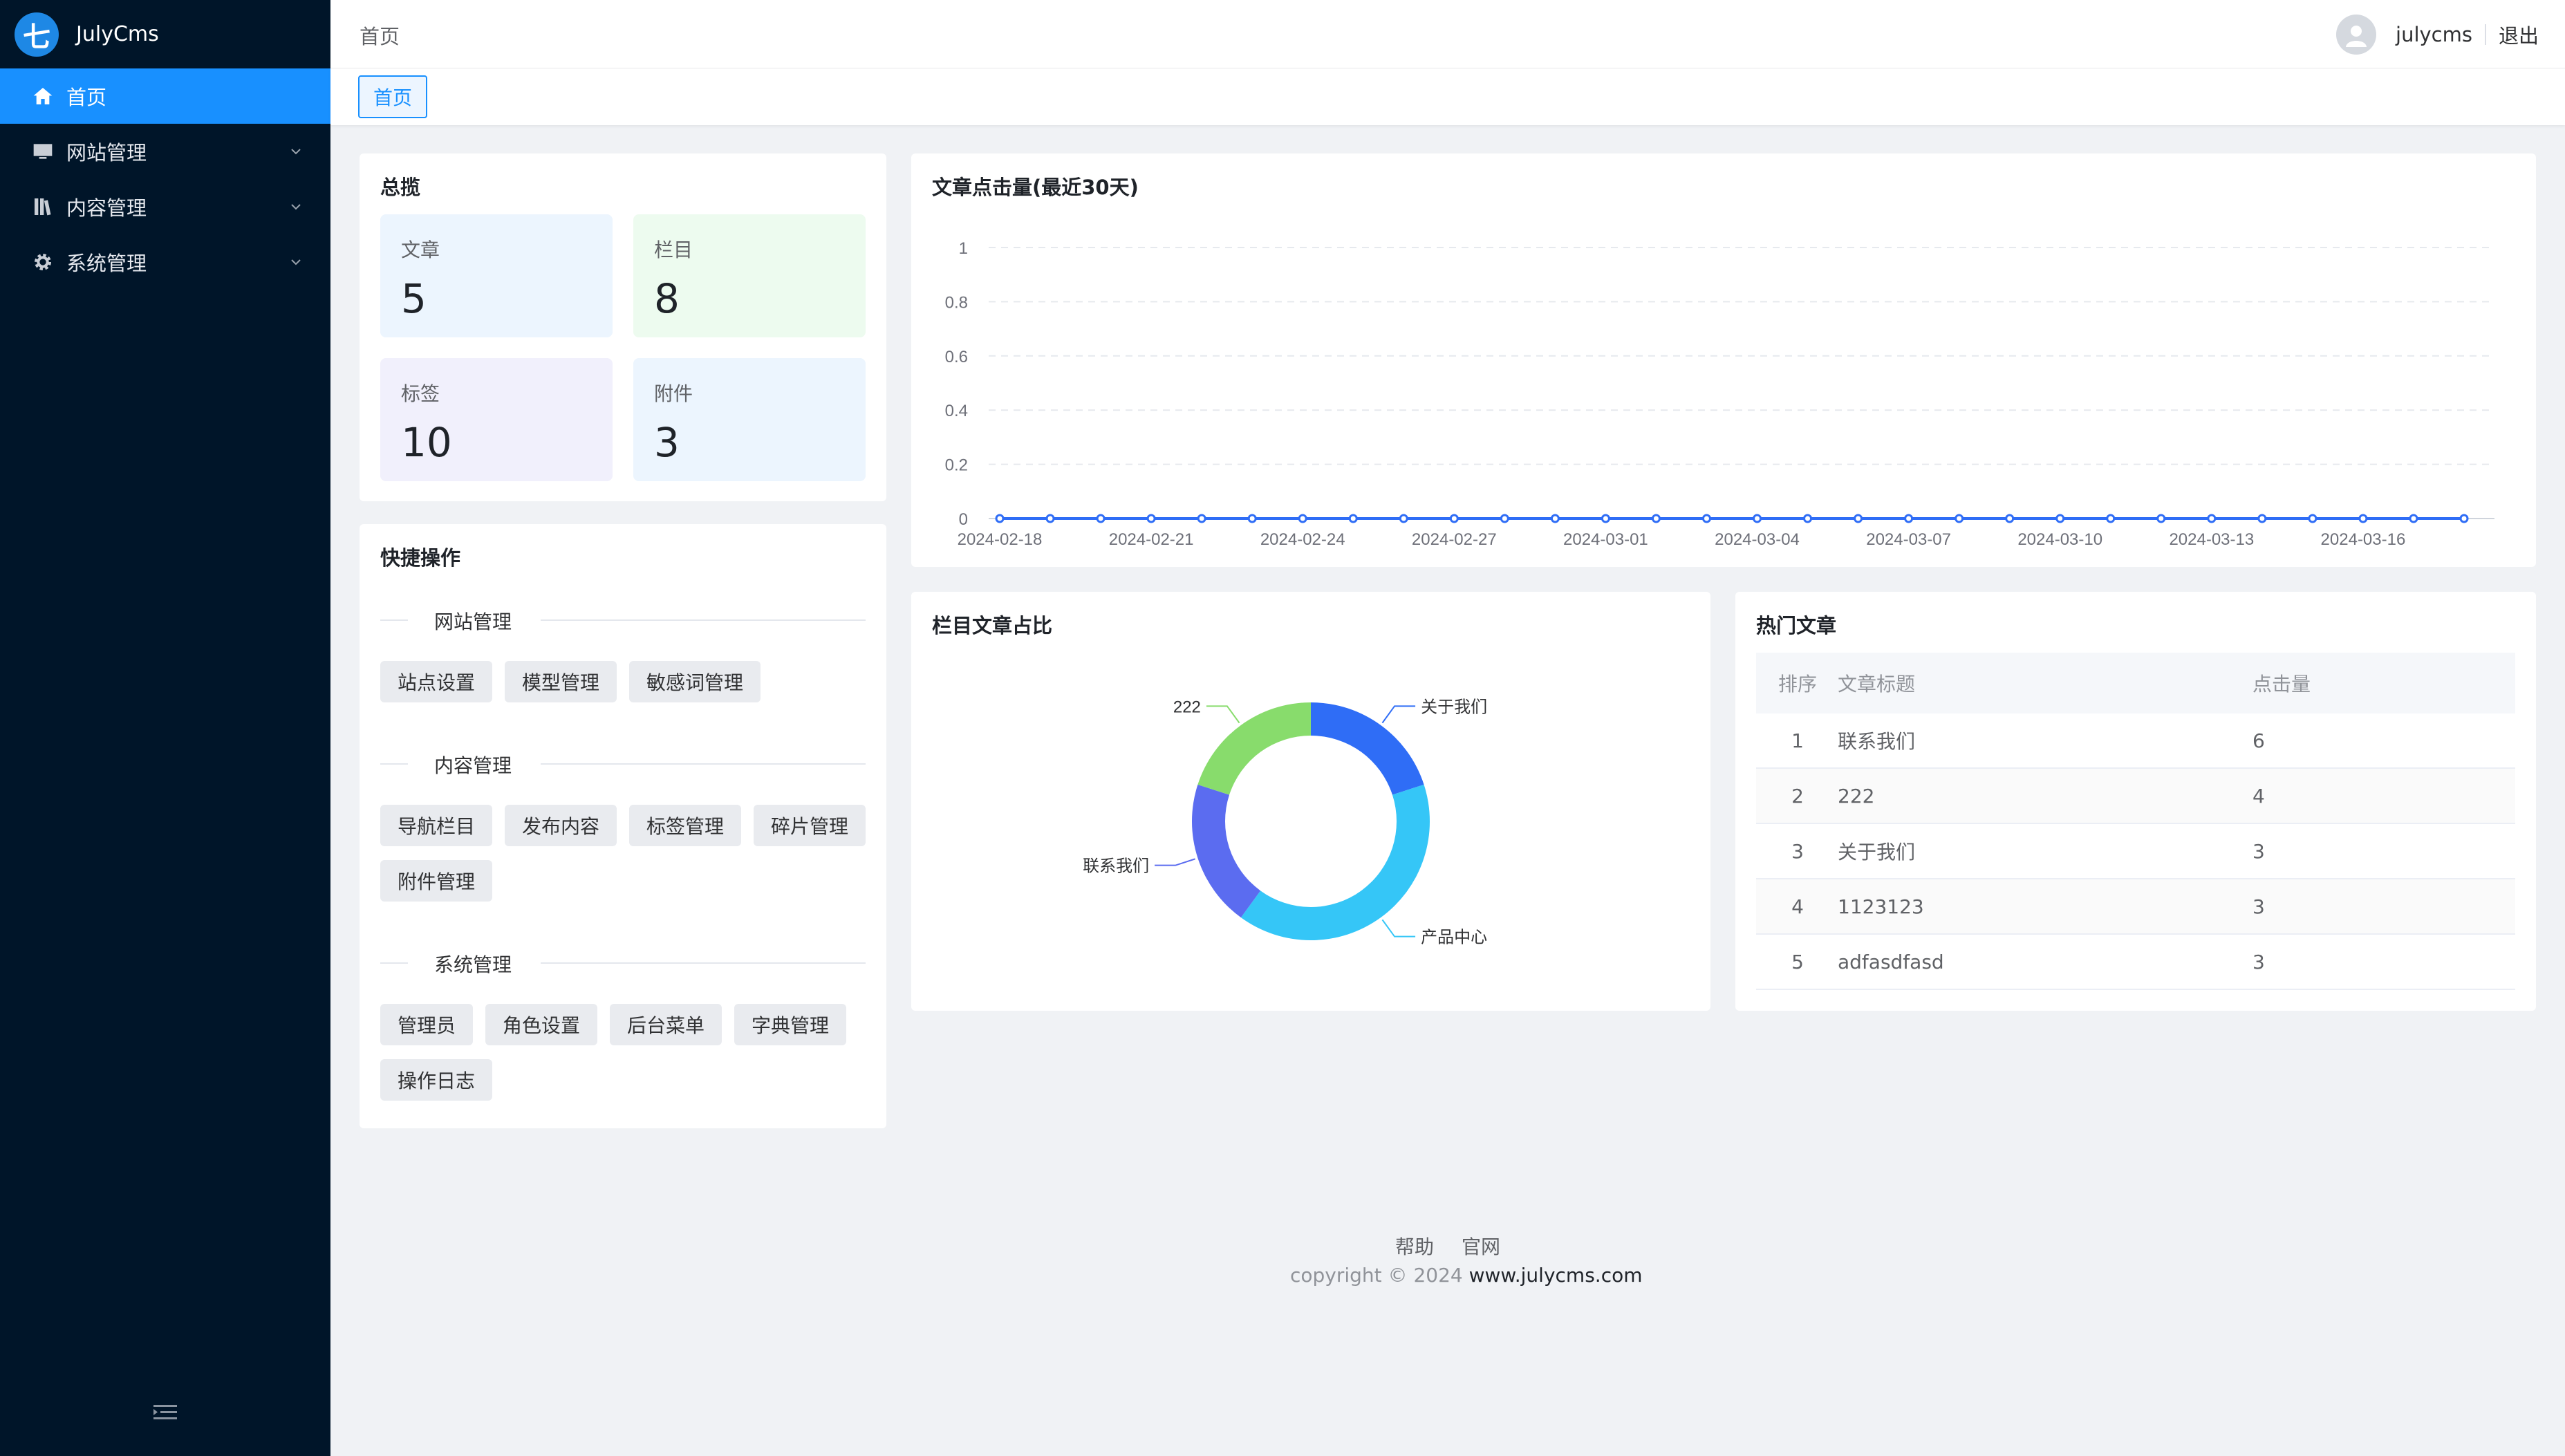 This screenshot has width=2565, height=1456. What do you see at coordinates (2135, 741) in the screenshot?
I see `table-row: 1 联系我们 6` at bounding box center [2135, 741].